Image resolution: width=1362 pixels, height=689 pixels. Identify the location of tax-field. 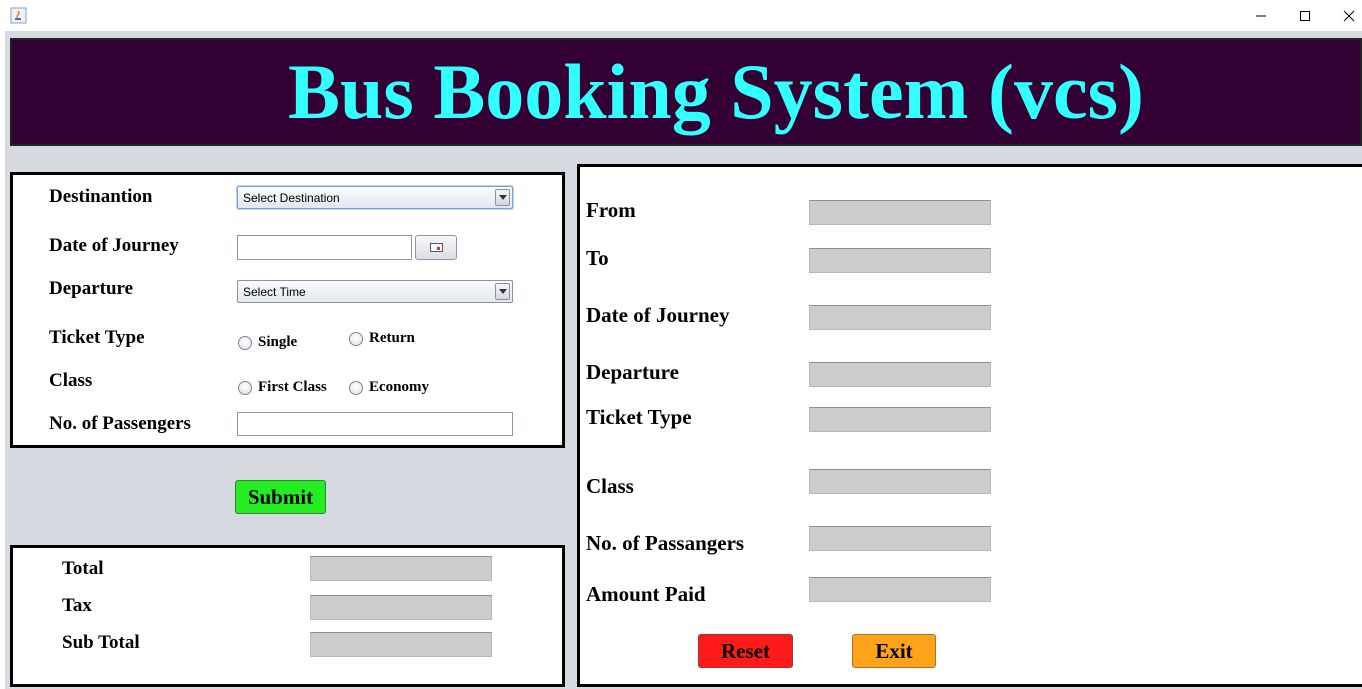
(401, 607).